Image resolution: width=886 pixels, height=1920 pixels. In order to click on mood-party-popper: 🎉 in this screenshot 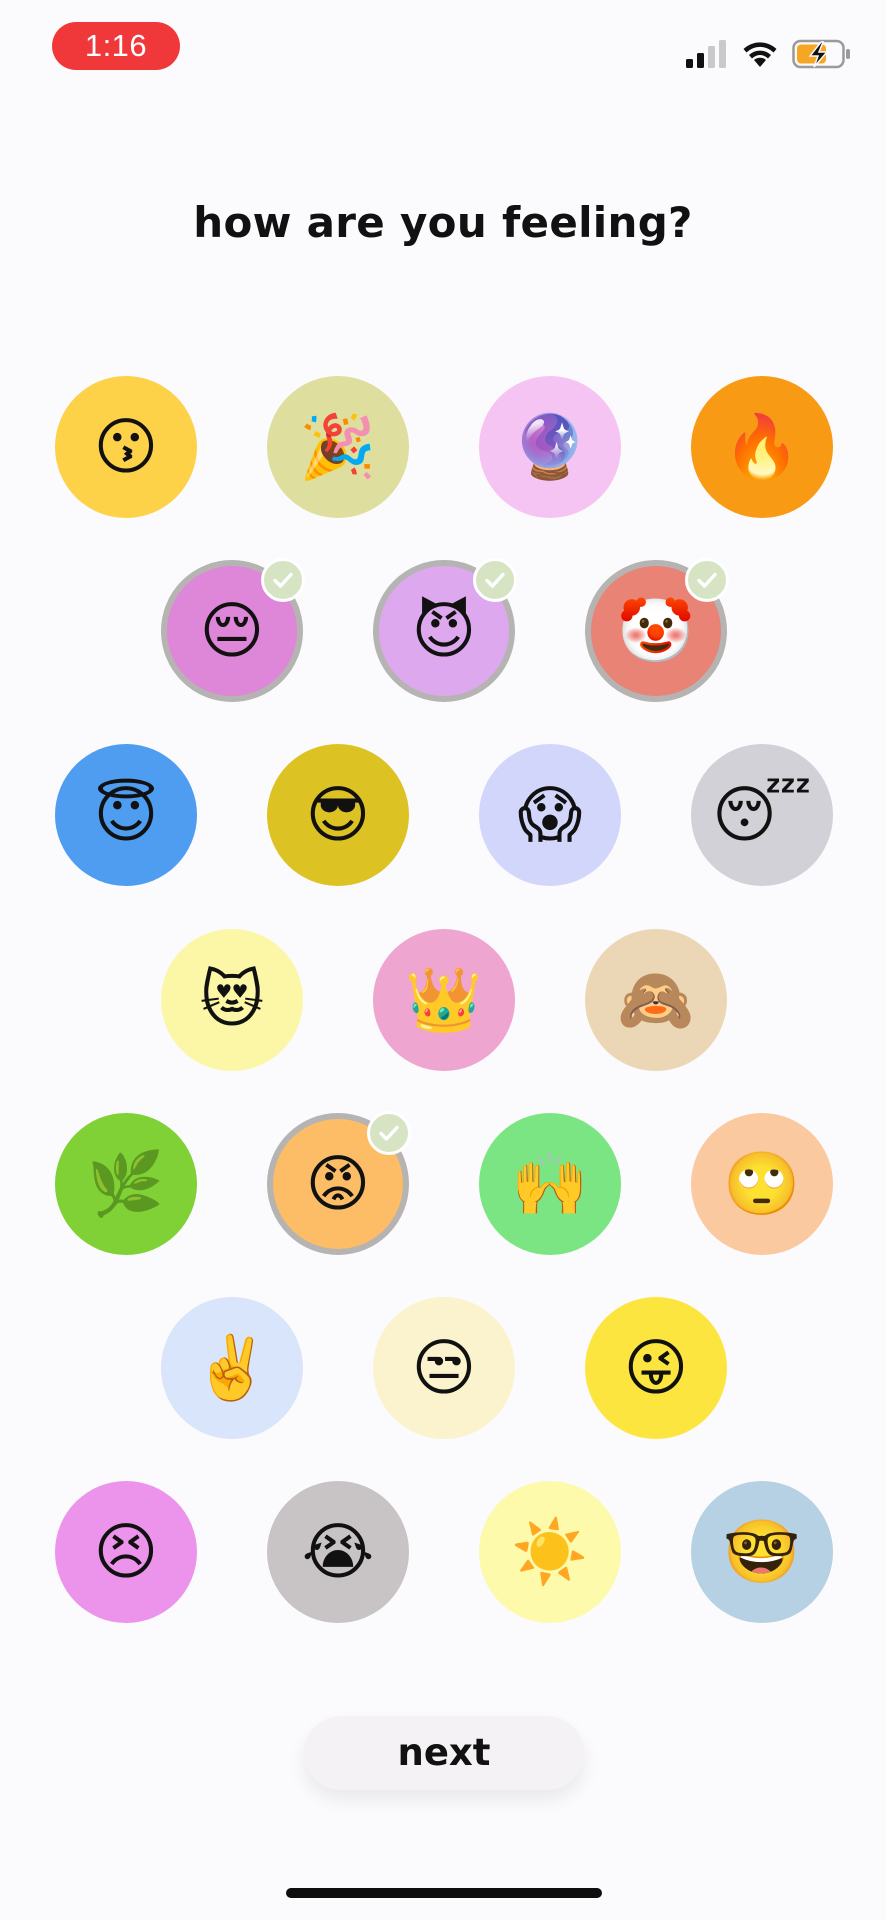, I will do `click(338, 447)`.